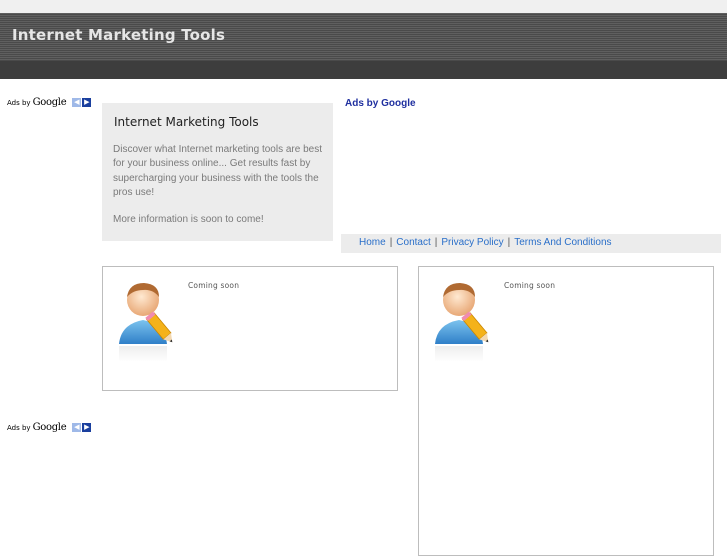 This screenshot has width=727, height=556. Describe the element at coordinates (363, 70) in the screenshot. I see `header-band` at that location.